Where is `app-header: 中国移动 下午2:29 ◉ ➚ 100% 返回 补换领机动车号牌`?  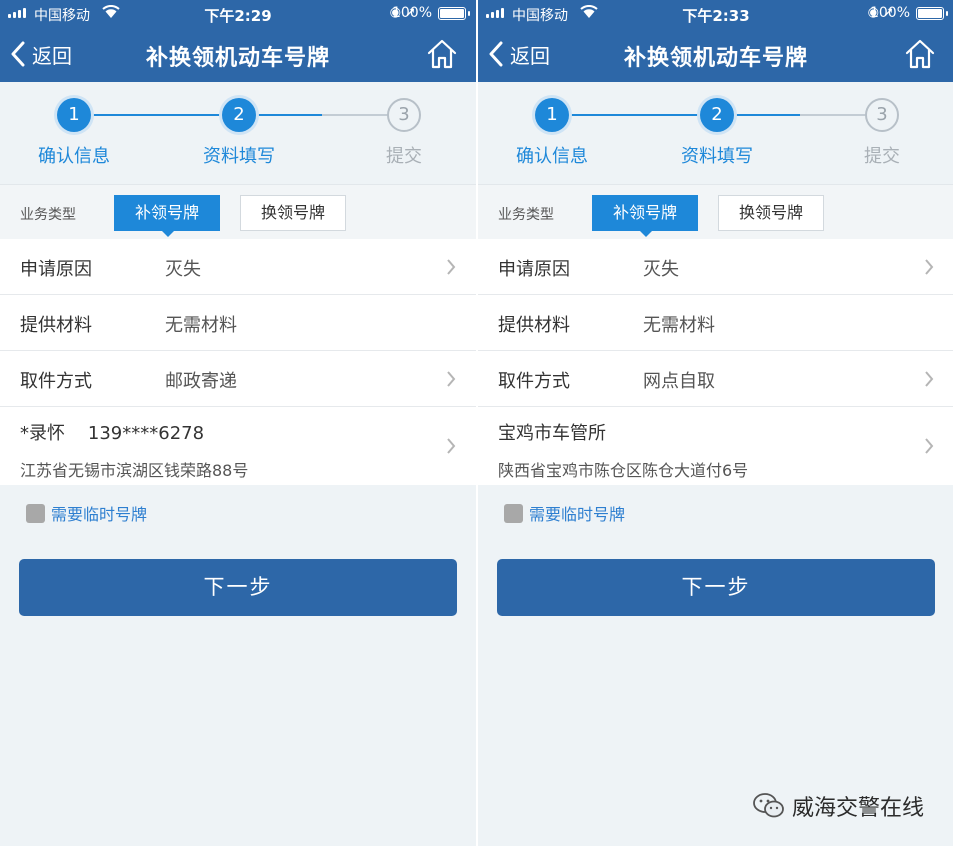 app-header: 中国移动 下午2:29 ◉ ➚ 100% 返回 补换领机动车号牌 is located at coordinates (238, 41).